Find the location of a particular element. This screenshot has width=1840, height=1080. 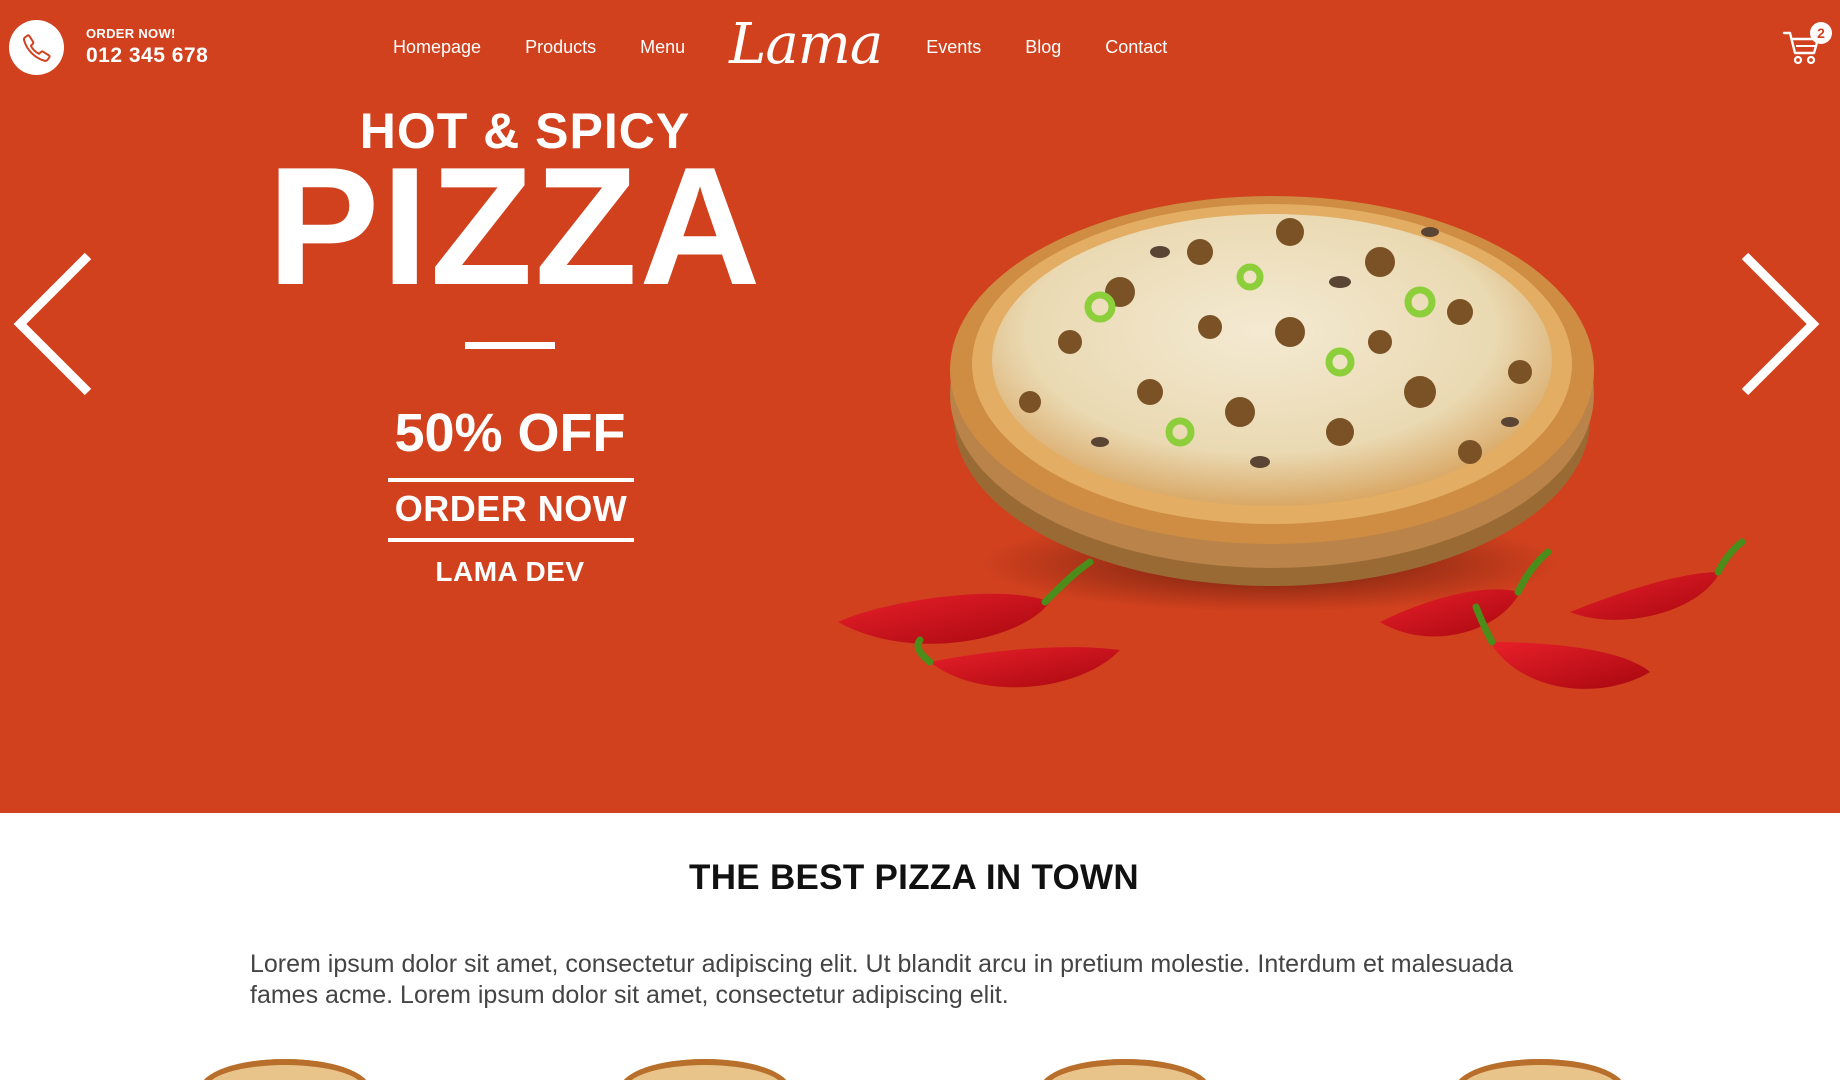

arrow-left-icon is located at coordinates (53, 328).